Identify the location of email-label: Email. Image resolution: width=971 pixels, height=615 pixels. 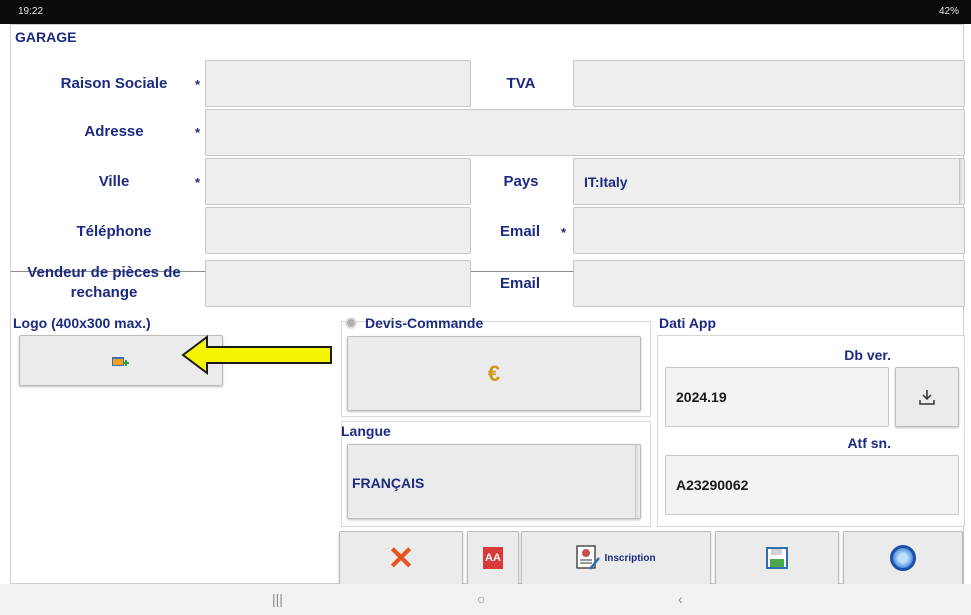
(520, 231).